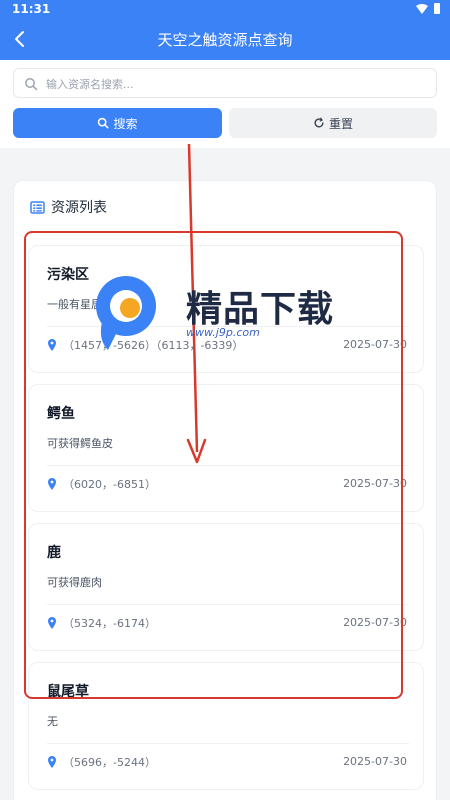  What do you see at coordinates (228, 743) in the screenshot?
I see `divider` at bounding box center [228, 743].